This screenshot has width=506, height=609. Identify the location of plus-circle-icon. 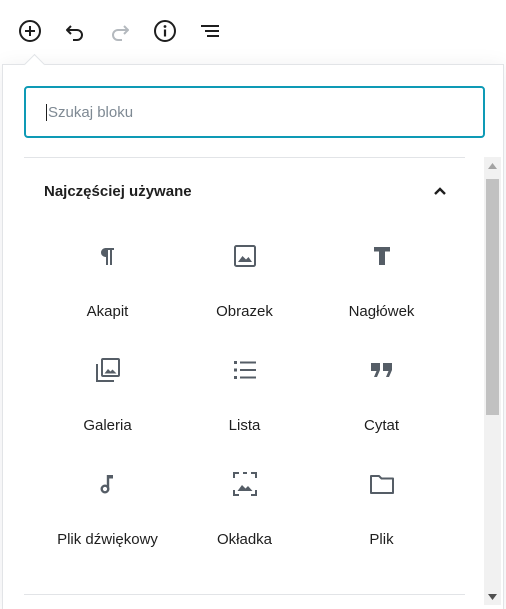
(30, 31).